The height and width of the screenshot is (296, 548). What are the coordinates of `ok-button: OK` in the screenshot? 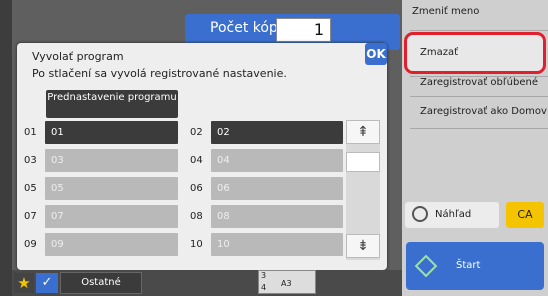 It's located at (376, 54).